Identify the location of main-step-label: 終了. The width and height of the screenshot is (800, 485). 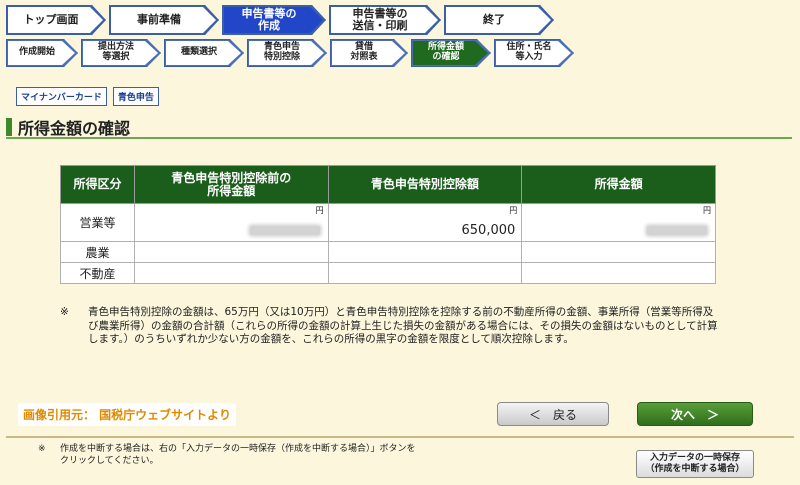
(494, 19).